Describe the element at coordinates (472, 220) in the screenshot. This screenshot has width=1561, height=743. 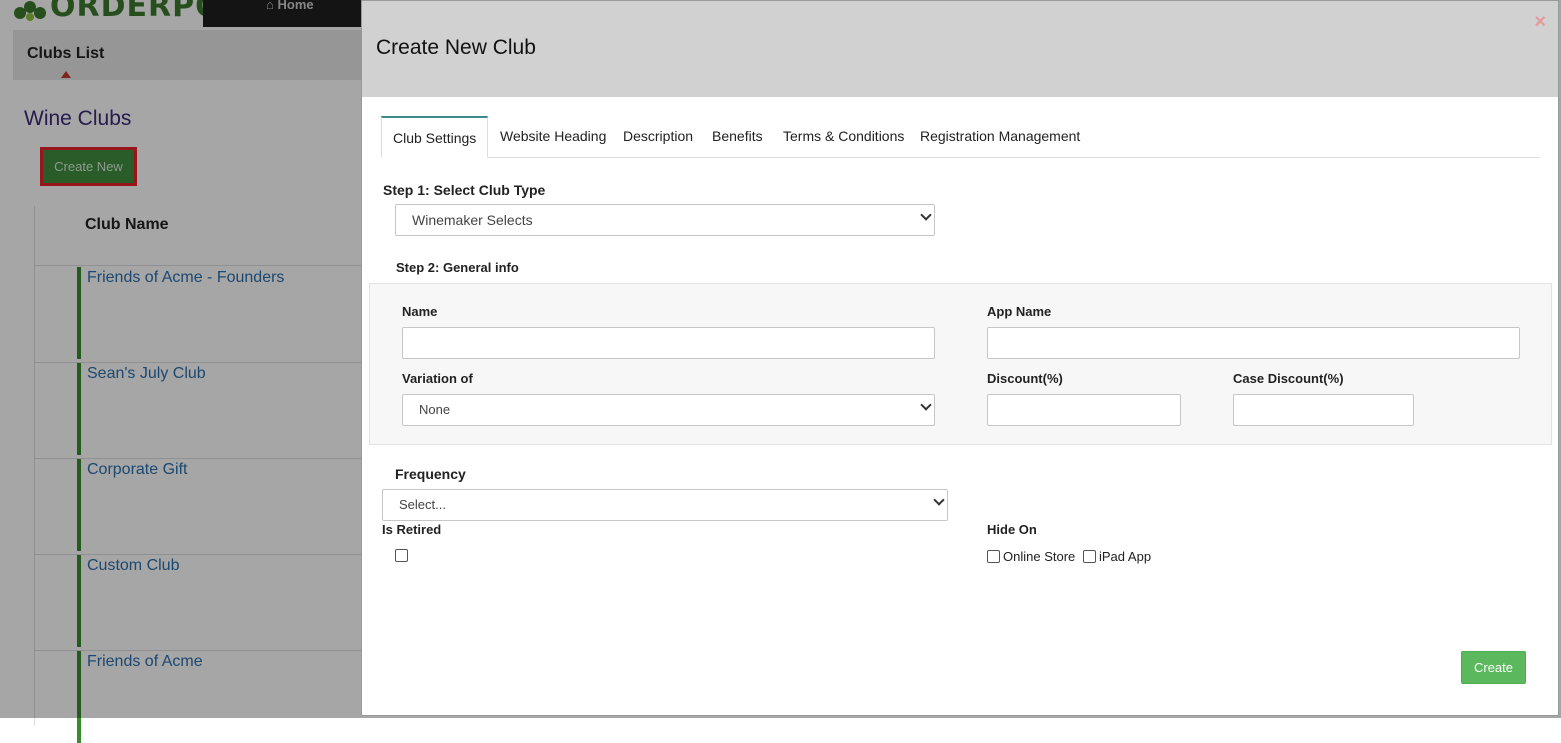
I see `club-type-value: Winemaker Selects` at that location.